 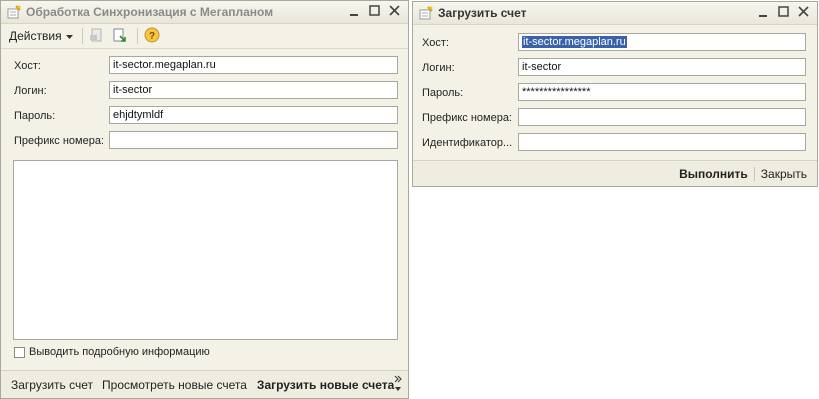 I want to click on sync-window-titlebar: Обработка Синхронизация с Мегапланом, so click(x=204, y=12).